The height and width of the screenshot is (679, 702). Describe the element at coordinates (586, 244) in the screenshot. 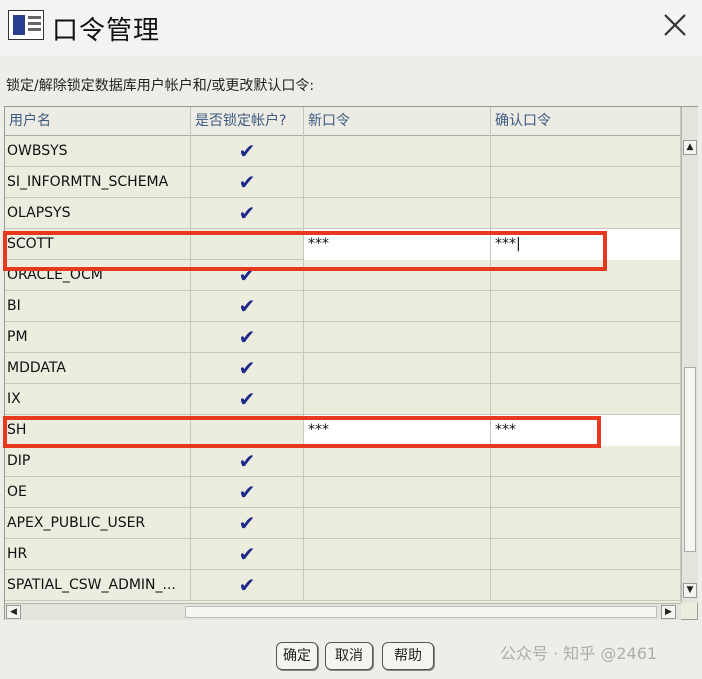

I see `confirm-password-cell: ***|` at that location.